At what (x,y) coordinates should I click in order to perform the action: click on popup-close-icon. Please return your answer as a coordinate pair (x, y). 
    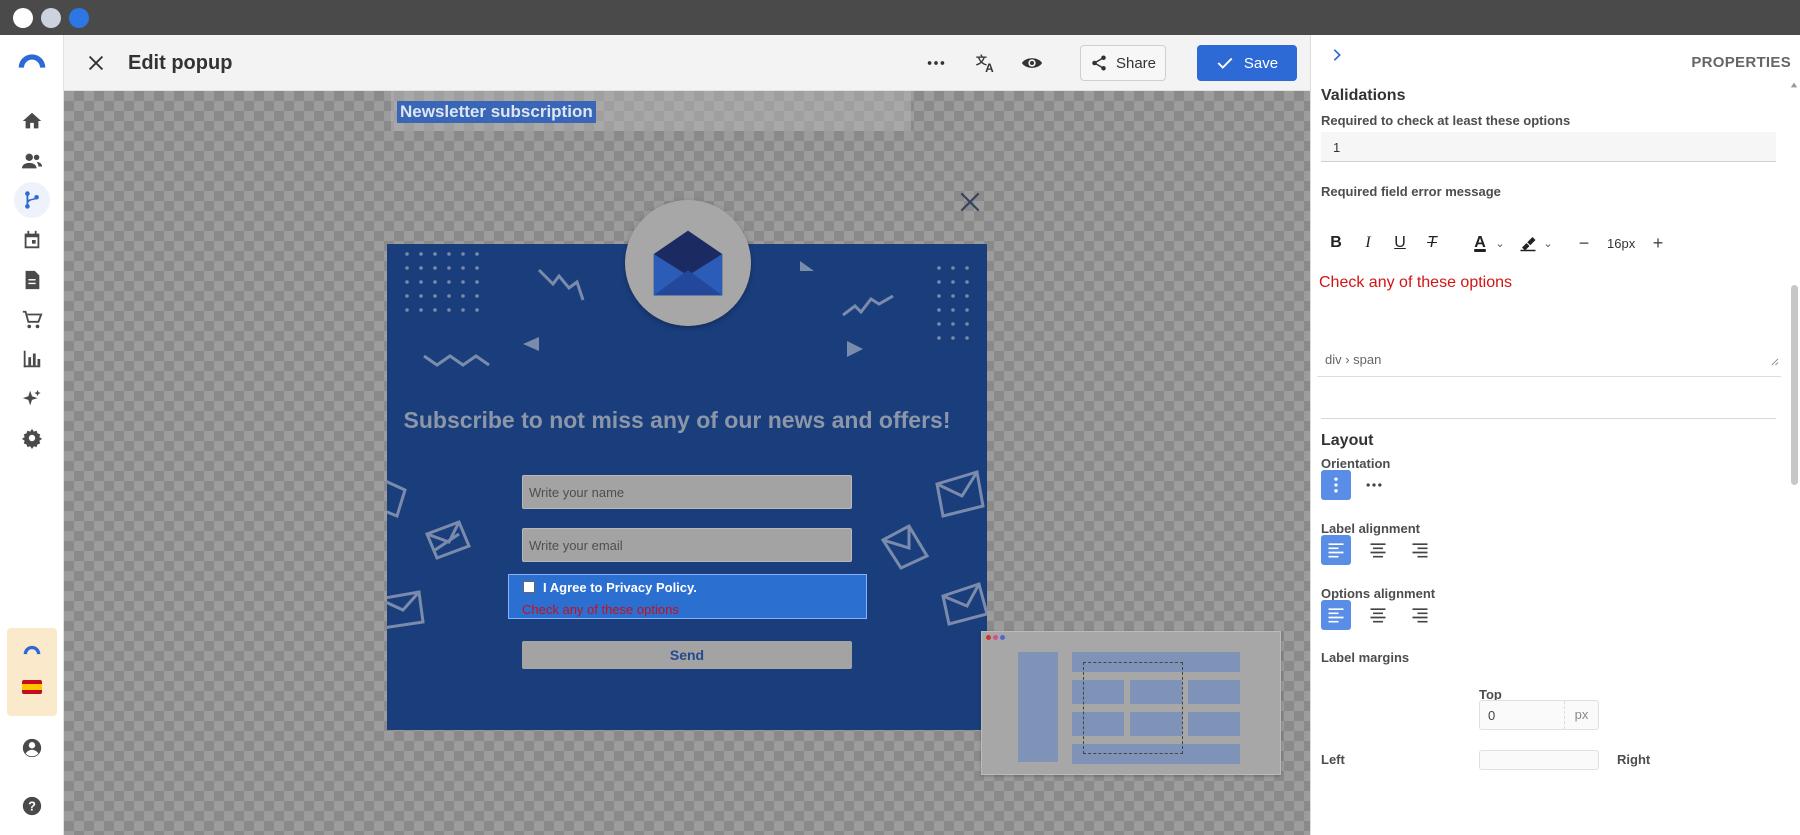
    Looking at the image, I should click on (970, 202).